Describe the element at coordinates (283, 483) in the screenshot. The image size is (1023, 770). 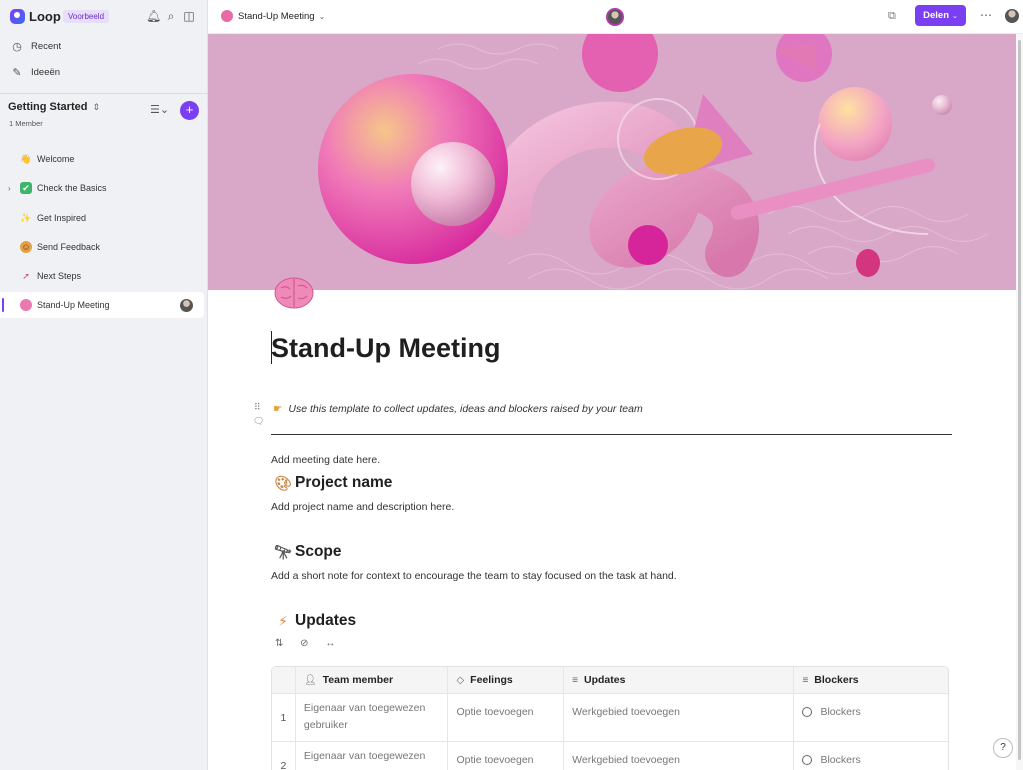
I see `palette-icon: 🎨︎` at that location.